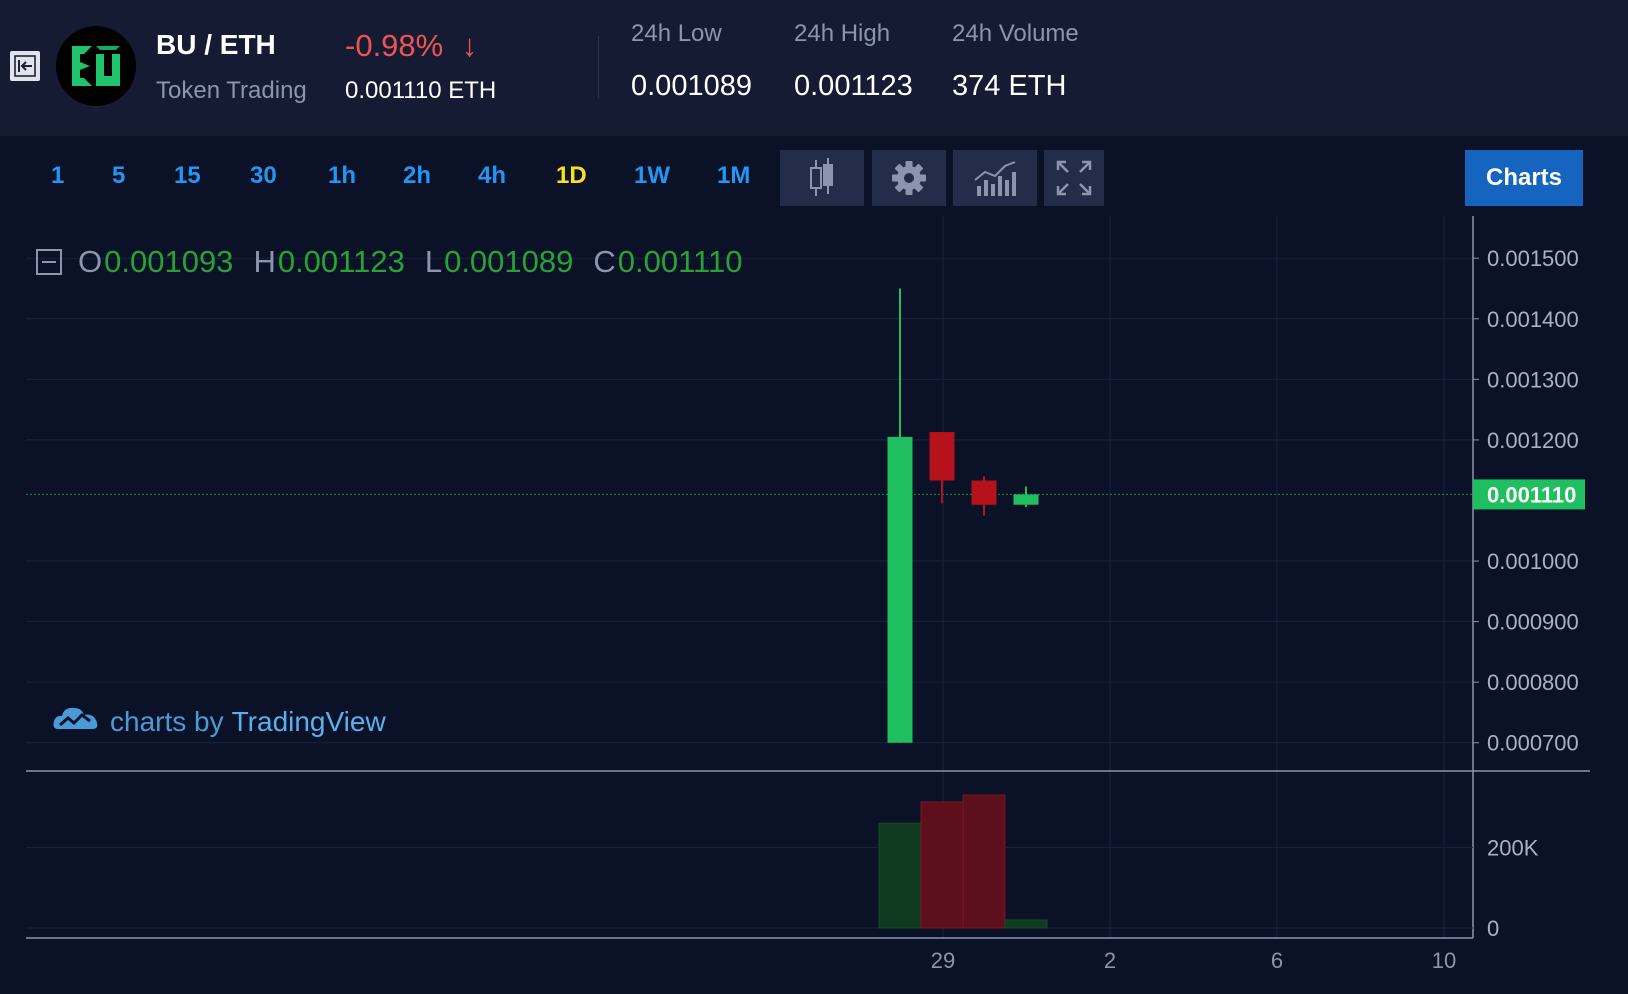  What do you see at coordinates (1074, 178) in the screenshot?
I see `fullscreen-icon` at bounding box center [1074, 178].